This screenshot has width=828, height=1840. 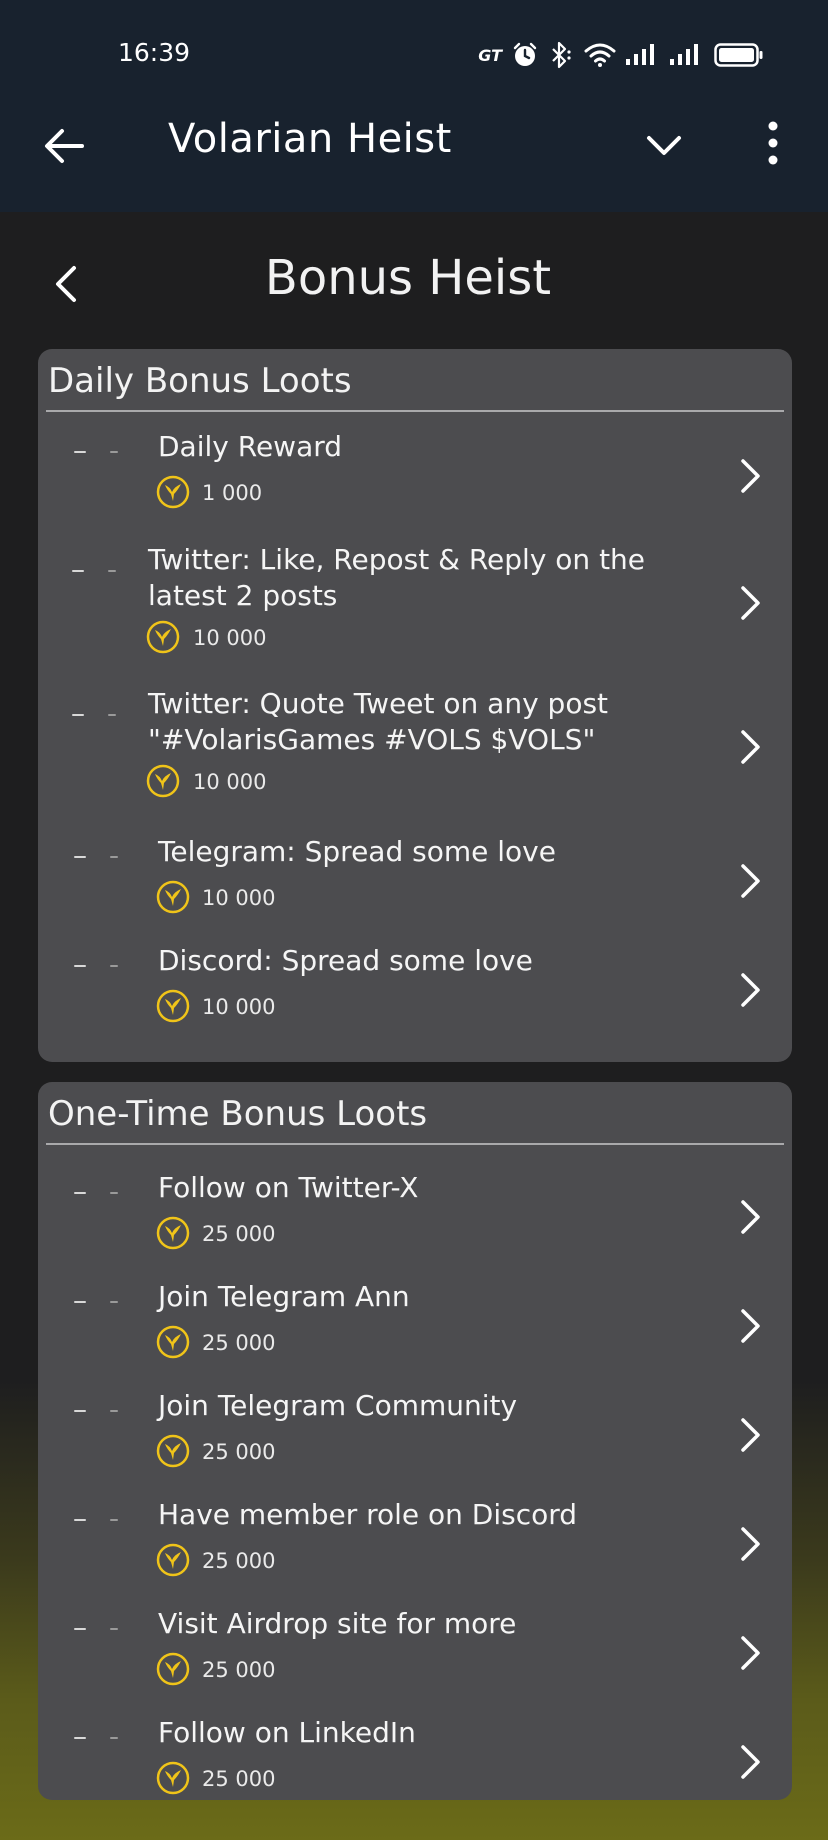 I want to click on list-item: Discord: Spread some love 10 000, so click(x=415, y=998).